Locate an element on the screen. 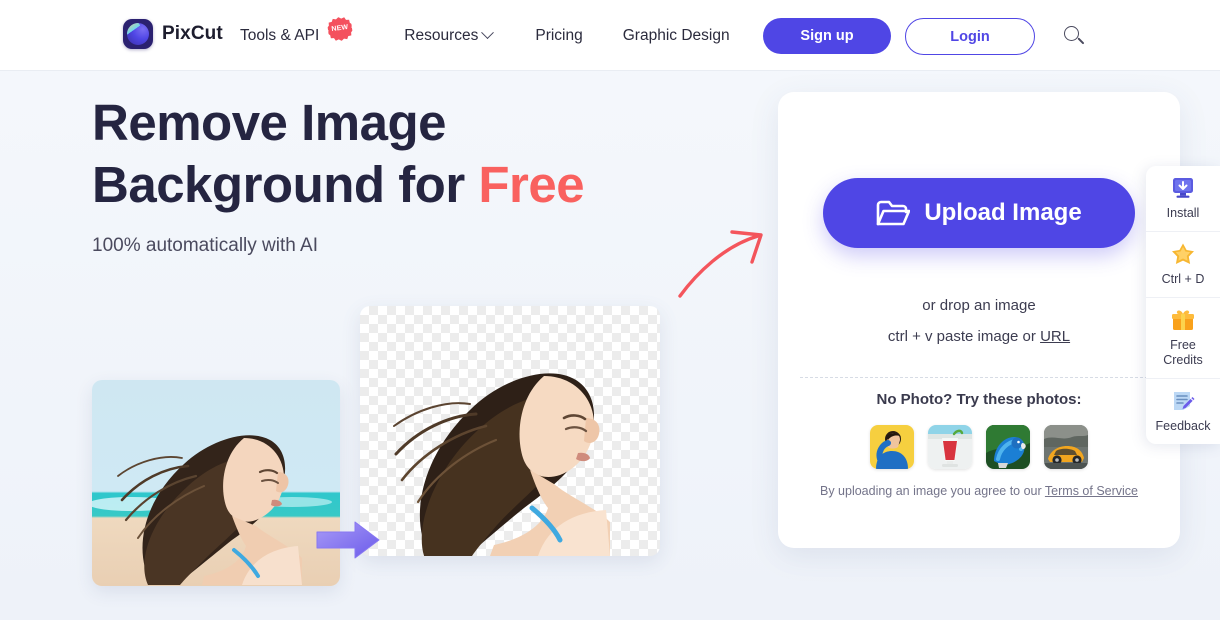 The height and width of the screenshot is (620, 1220). paste-hint: ctrl + v paste image or URL is located at coordinates (979, 336).